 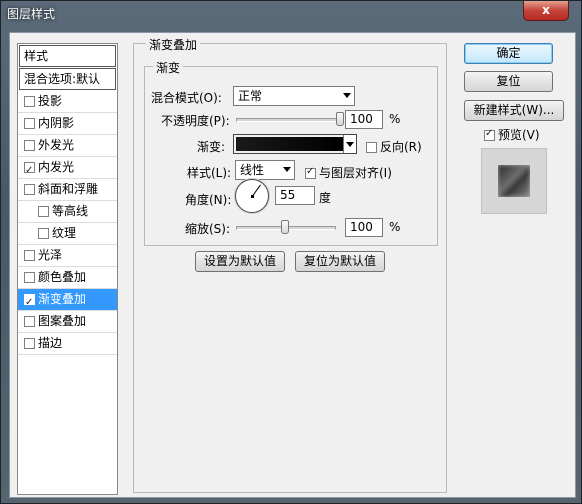 I want to click on gradient-label: 渐变:, so click(x=211, y=147).